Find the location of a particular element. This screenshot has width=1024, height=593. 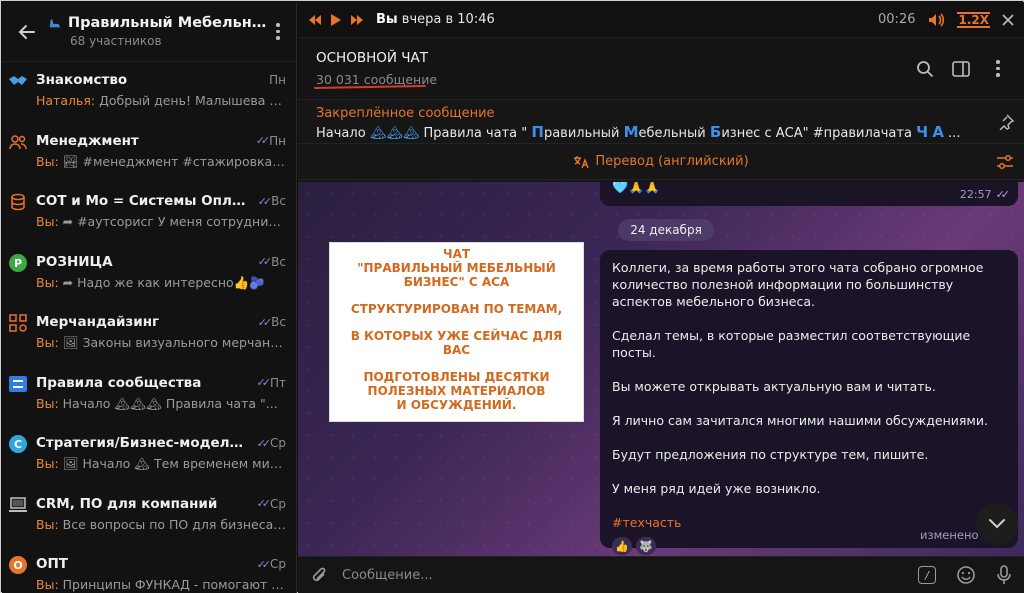

search-icon is located at coordinates (925, 69).